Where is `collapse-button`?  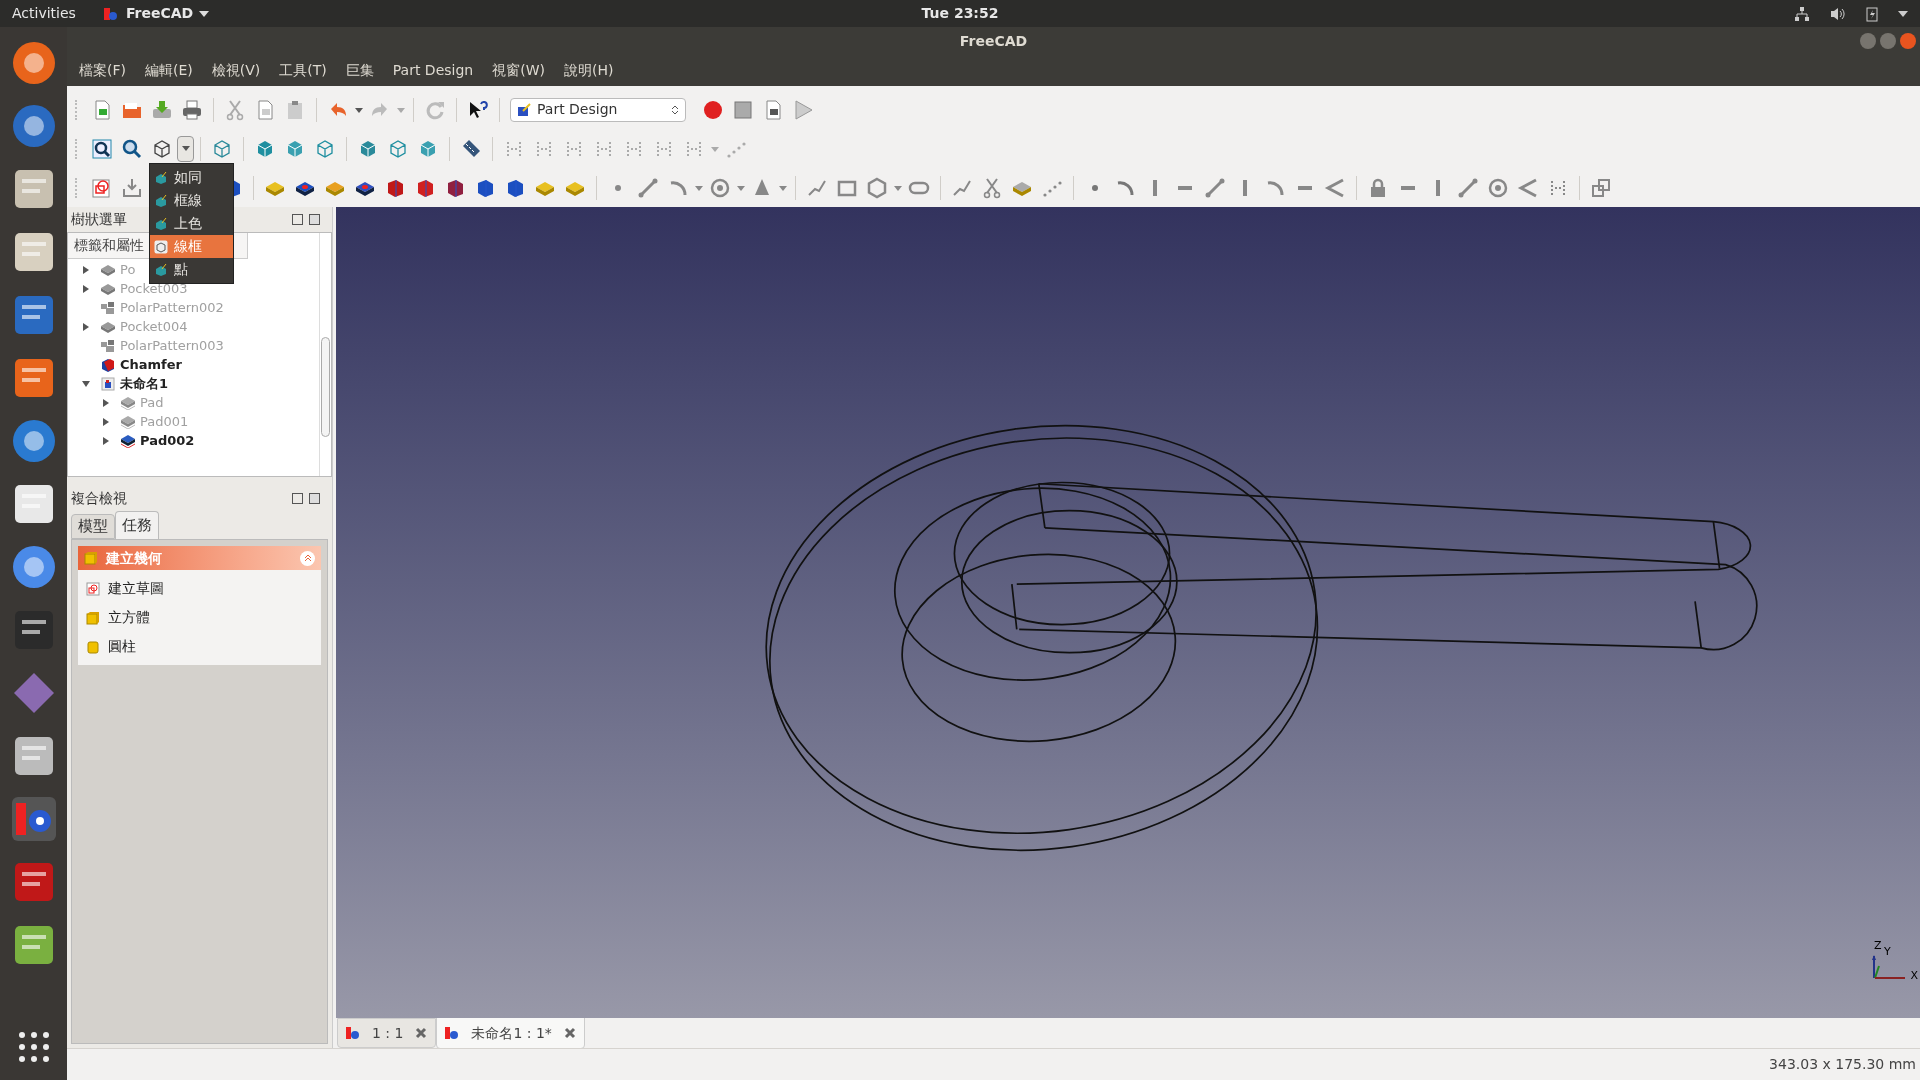
collapse-button is located at coordinates (307, 558).